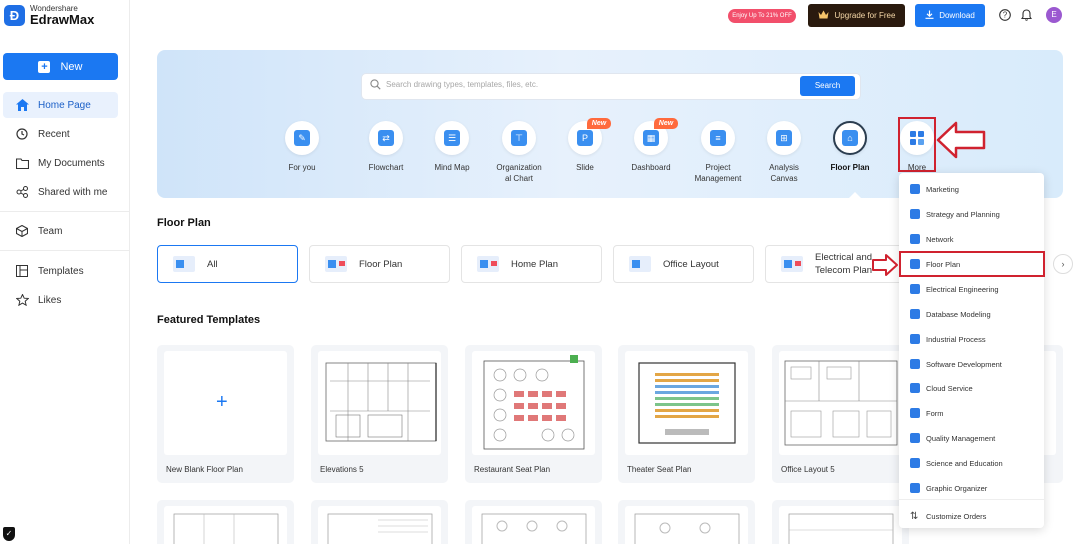 The width and height of the screenshot is (1080, 544). I want to click on security-shield-icon: ✓, so click(9, 534).